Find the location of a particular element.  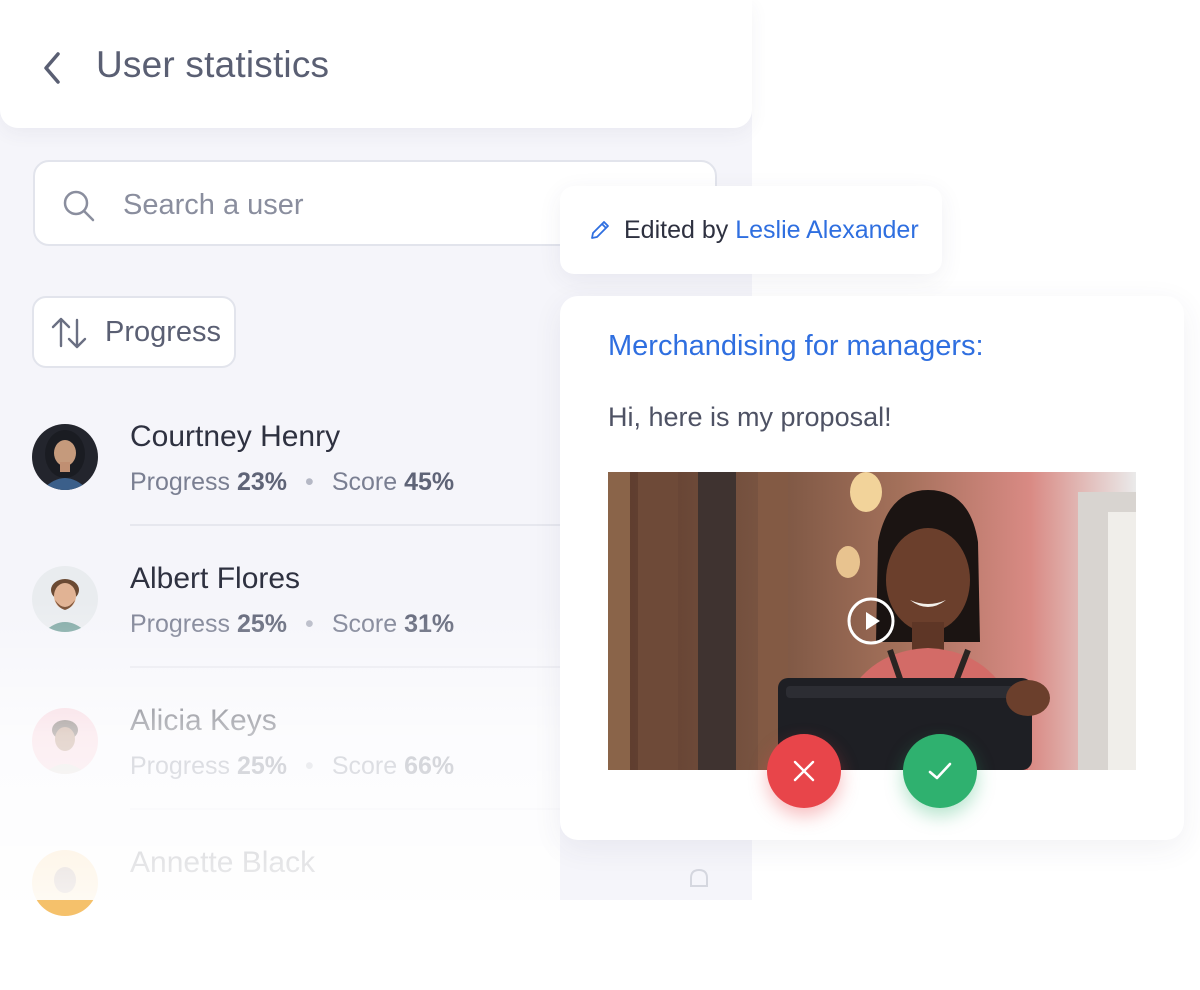

user-stats: Progress 23% • Score 45% is located at coordinates (292, 482).